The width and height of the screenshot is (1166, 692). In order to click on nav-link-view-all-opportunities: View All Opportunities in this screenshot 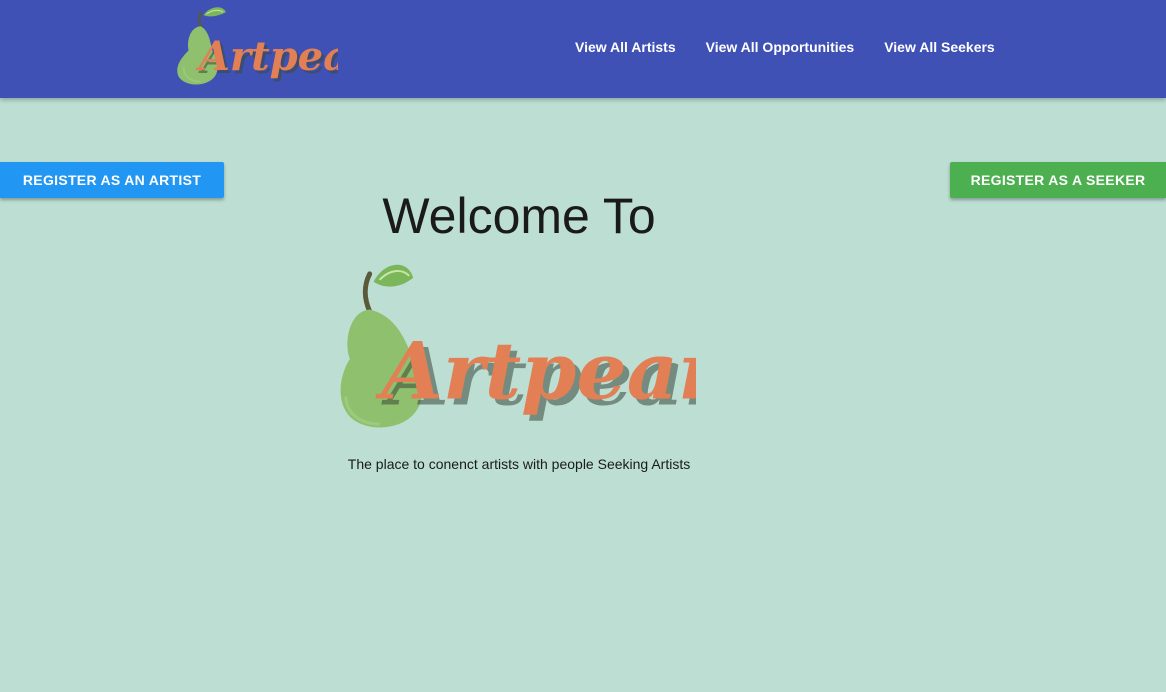, I will do `click(780, 47)`.